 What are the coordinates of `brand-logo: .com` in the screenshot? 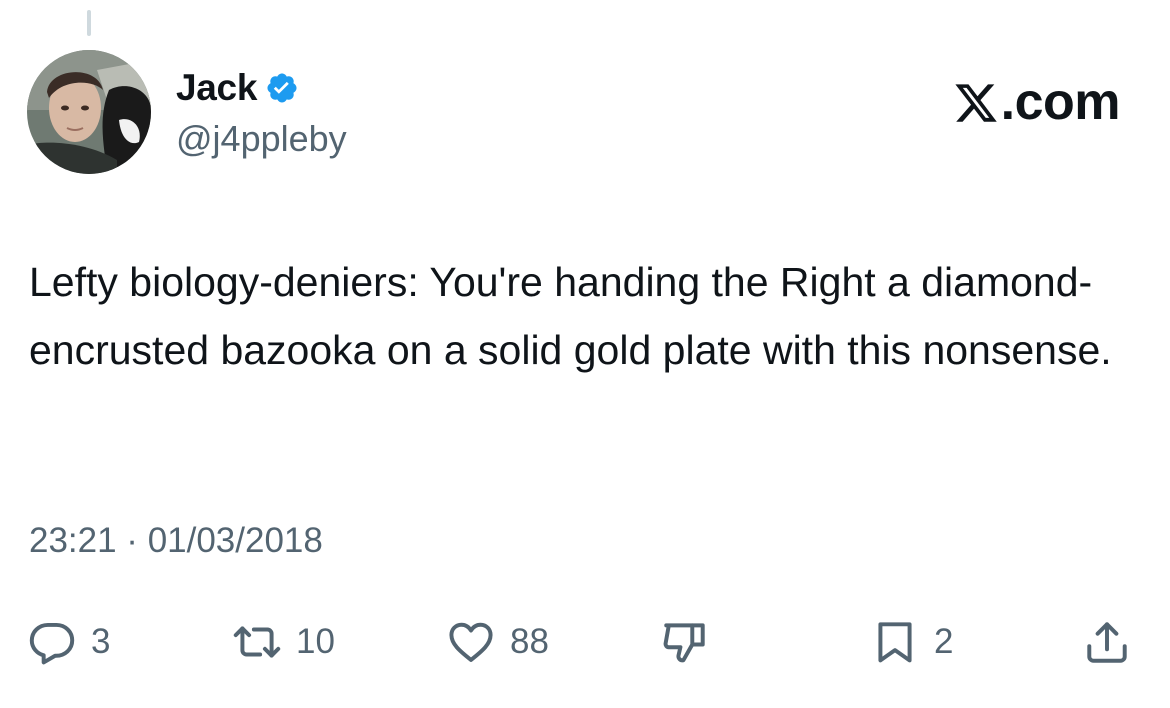 It's located at (1037, 102).